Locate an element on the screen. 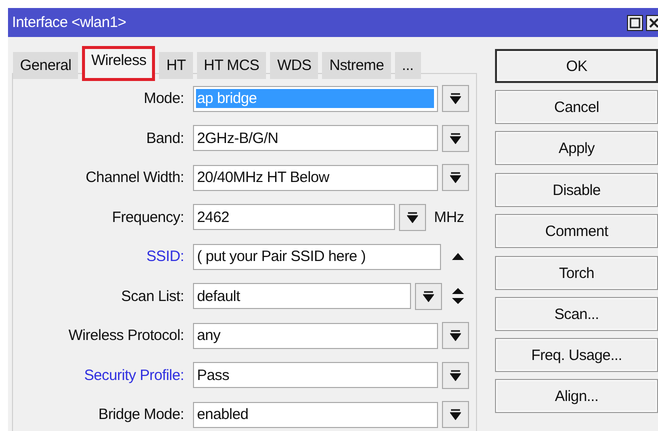 Image resolution: width=658 pixels, height=431 pixels. input-field: ( put your Pair SSID here ) is located at coordinates (317, 257).